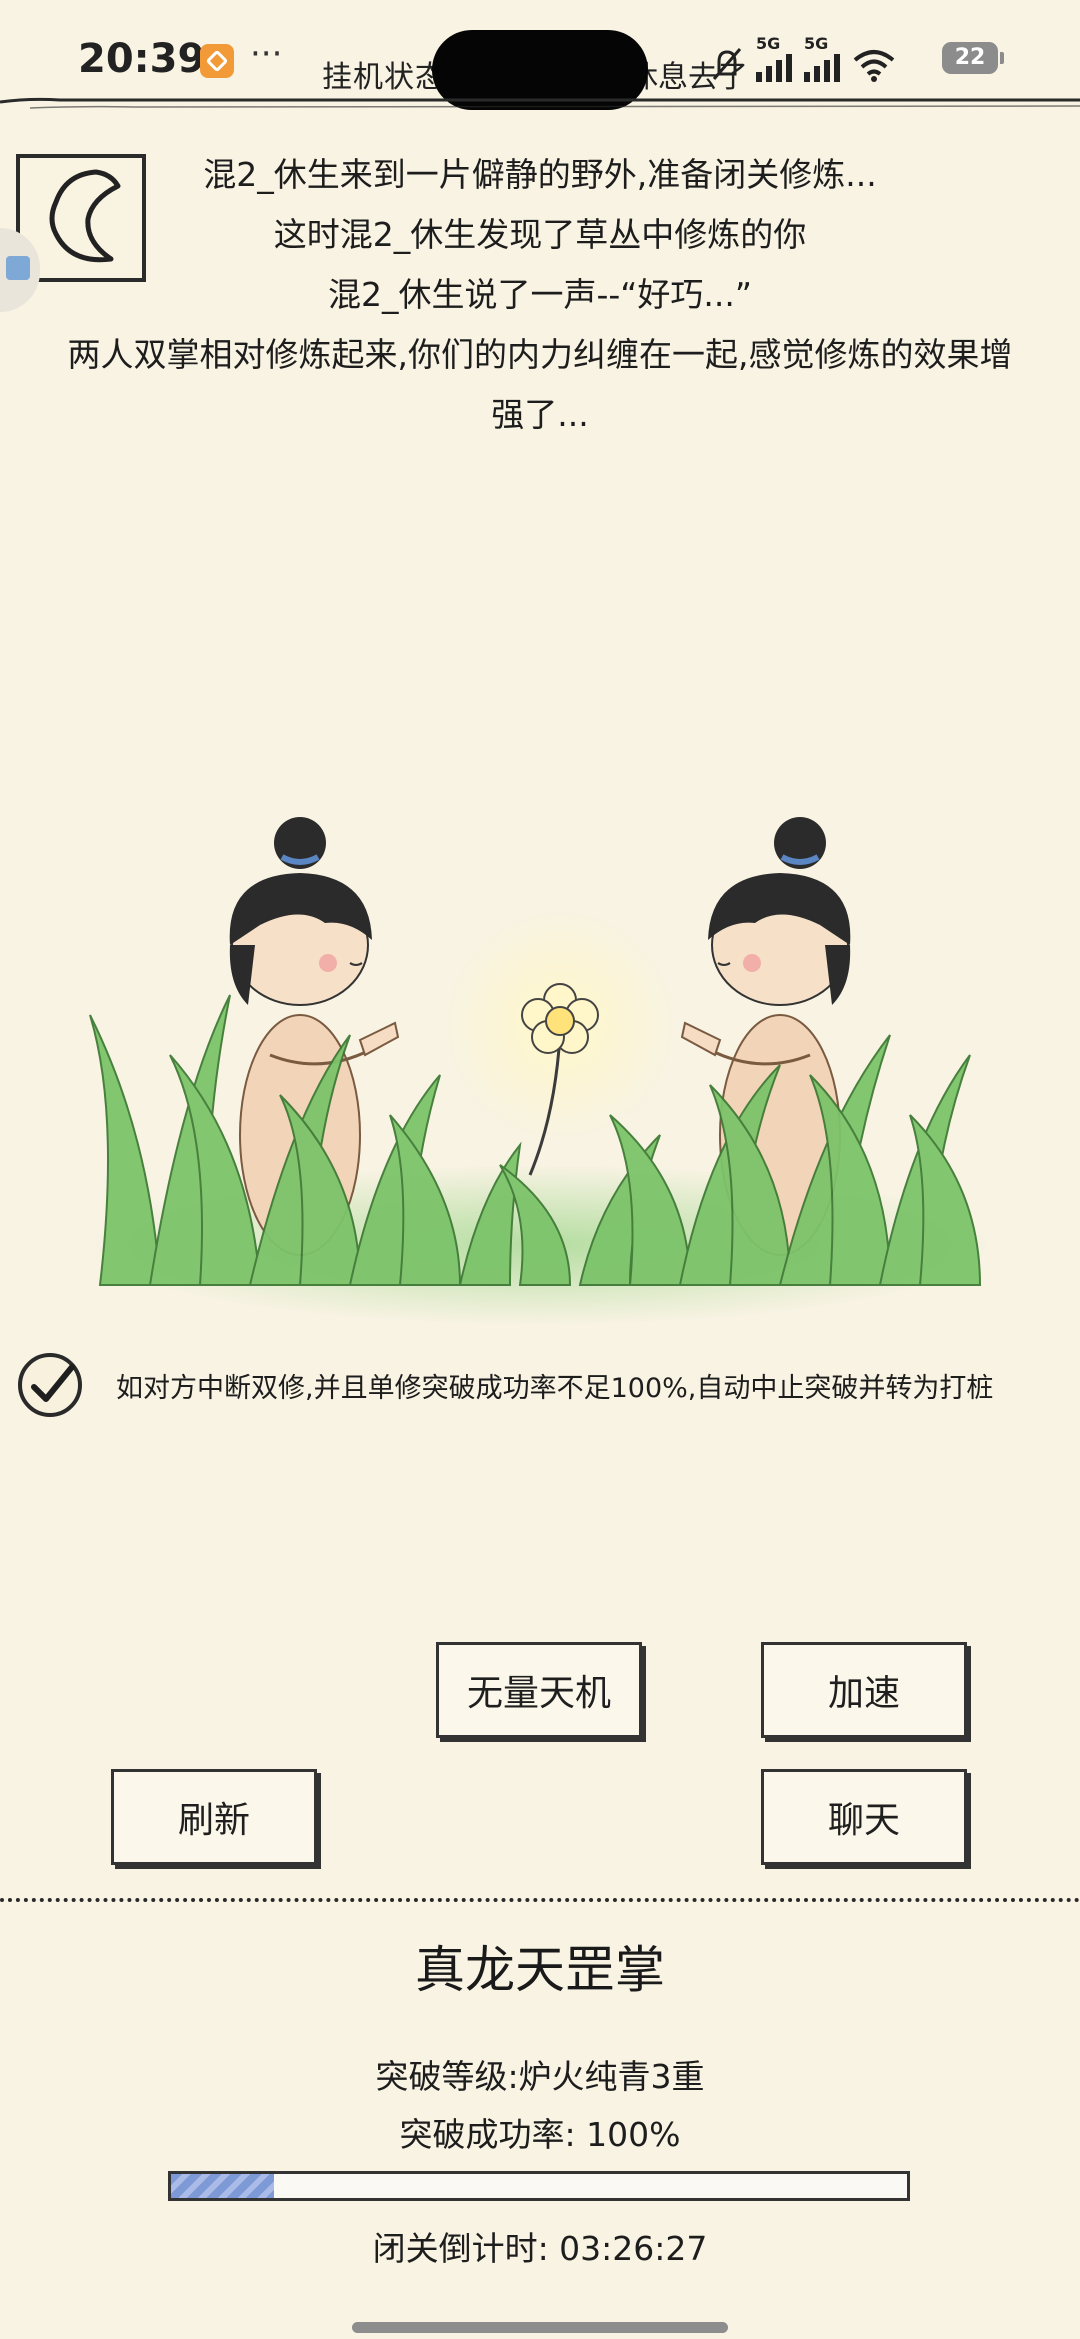 This screenshot has width=1080, height=2339. What do you see at coordinates (540, 354) in the screenshot?
I see `story-line: 两人双掌相对修炼起来,你们的内力纠缠在一起,感觉修炼的效果增` at bounding box center [540, 354].